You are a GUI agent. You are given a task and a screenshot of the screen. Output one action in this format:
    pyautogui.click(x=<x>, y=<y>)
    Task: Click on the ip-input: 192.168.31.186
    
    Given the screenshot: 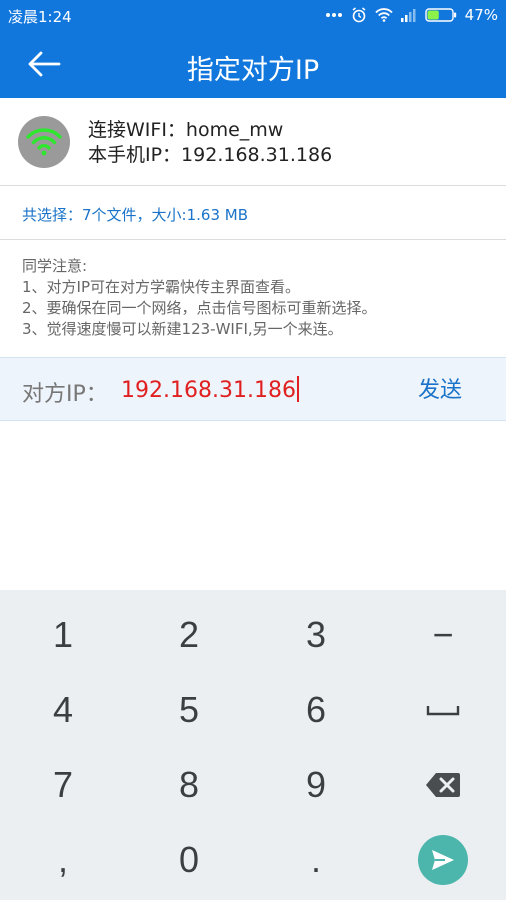 What is the action you would take?
    pyautogui.click(x=210, y=389)
    